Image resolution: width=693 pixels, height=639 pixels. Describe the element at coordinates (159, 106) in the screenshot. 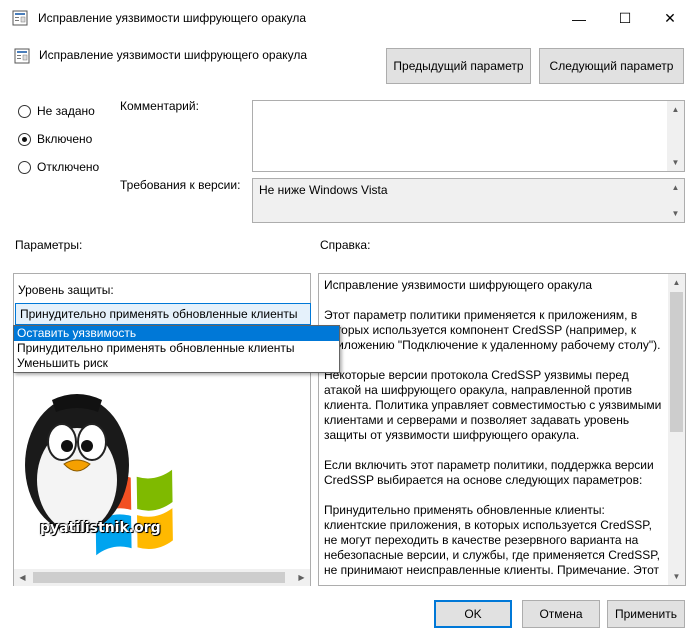

I see `comment-label: Комментарий:` at that location.